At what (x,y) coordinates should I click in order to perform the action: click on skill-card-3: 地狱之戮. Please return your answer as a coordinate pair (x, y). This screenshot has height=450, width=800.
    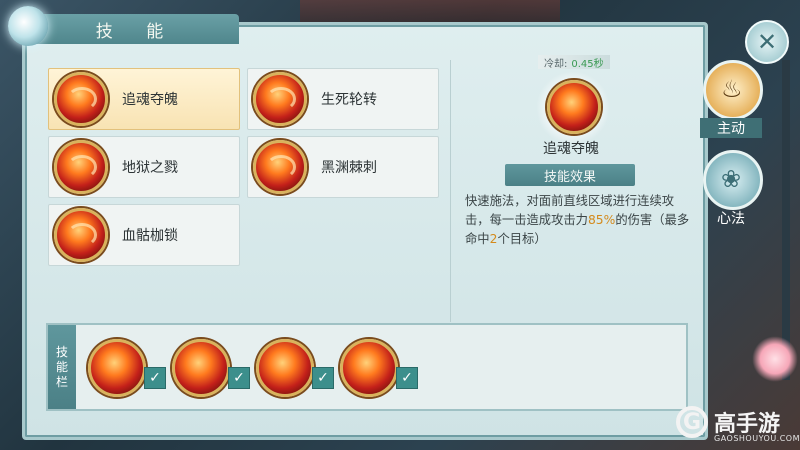
    Looking at the image, I should click on (144, 167).